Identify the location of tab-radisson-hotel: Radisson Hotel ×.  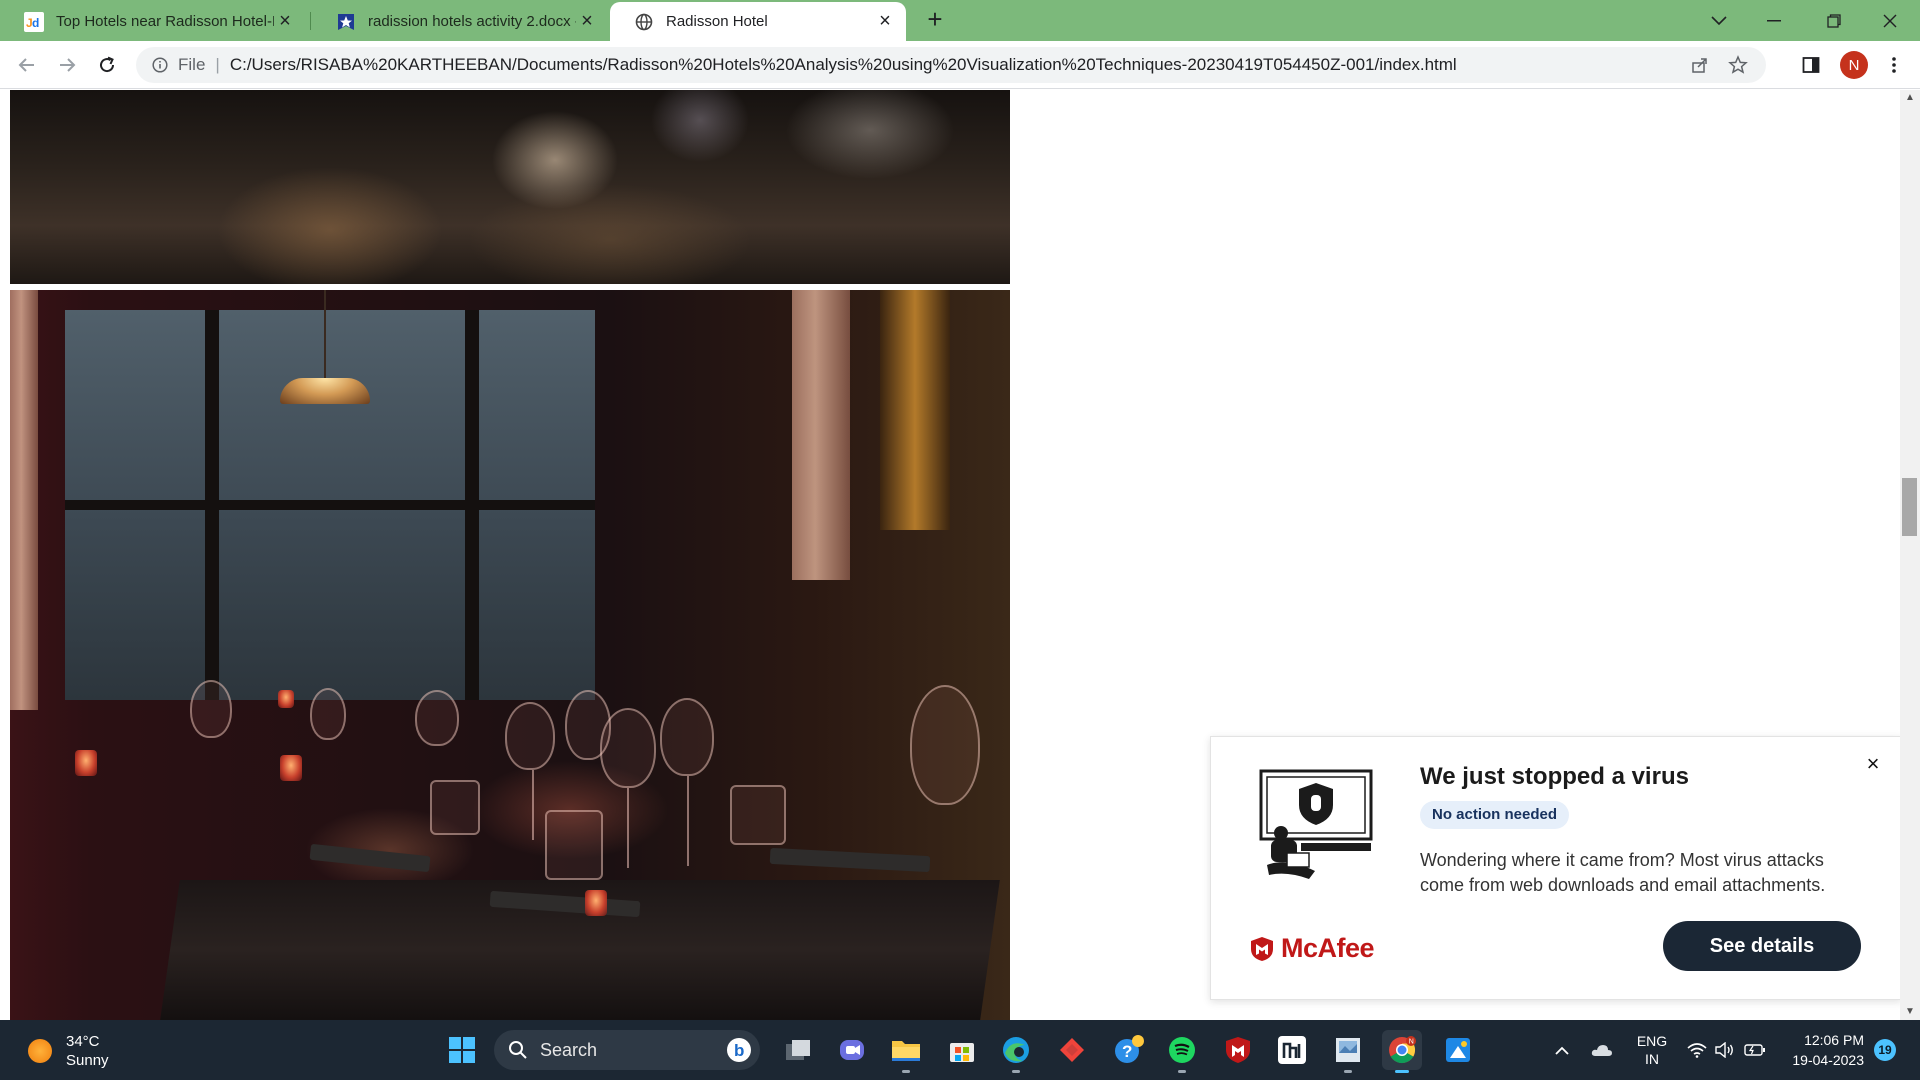
(758, 21).